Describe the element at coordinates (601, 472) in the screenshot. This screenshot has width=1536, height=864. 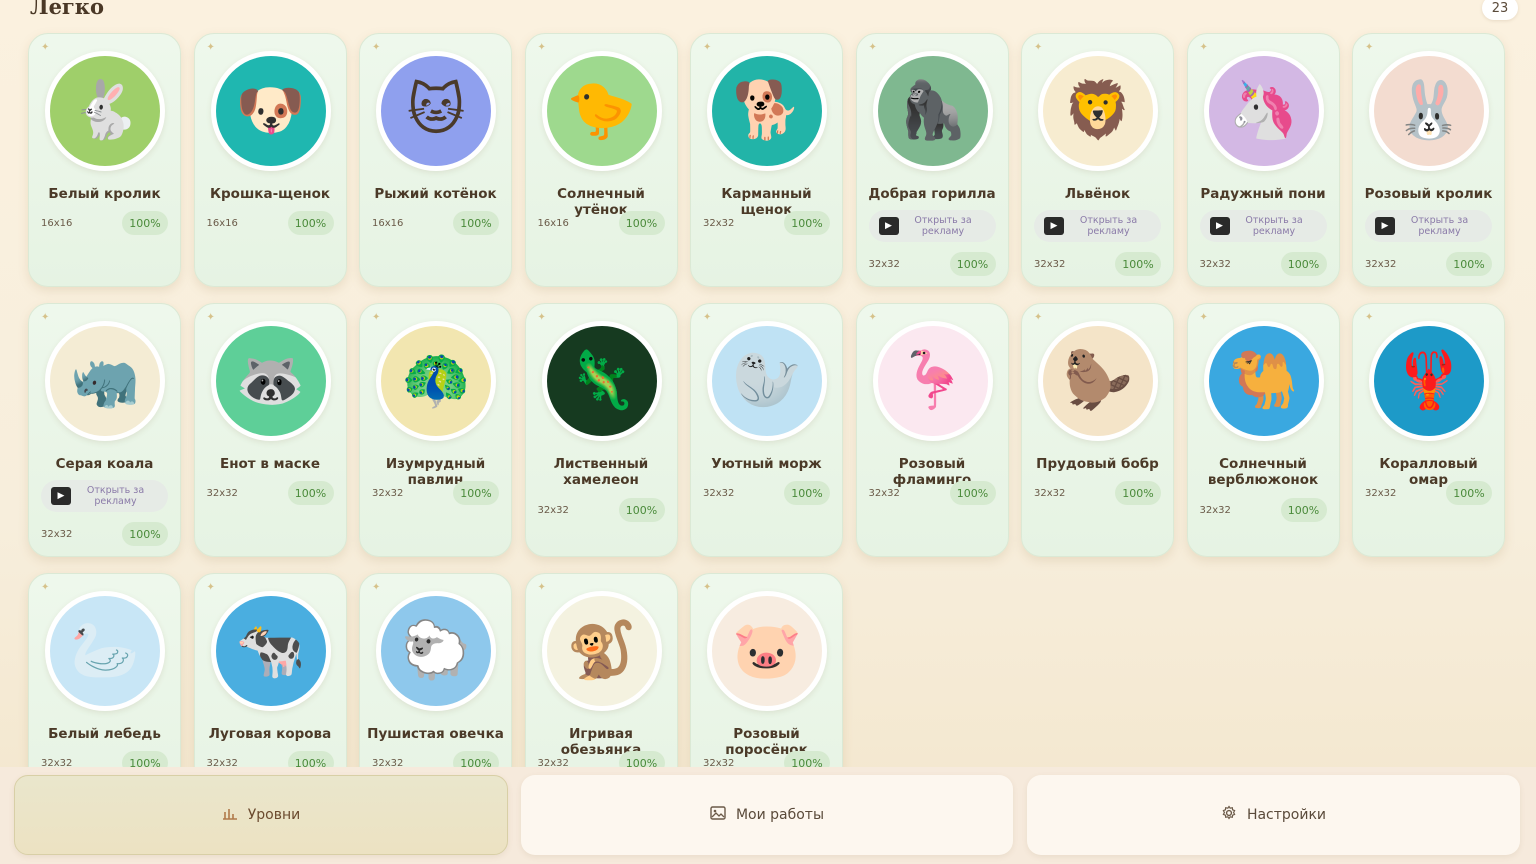
I see `level-title: Лиственный хамелеон` at that location.